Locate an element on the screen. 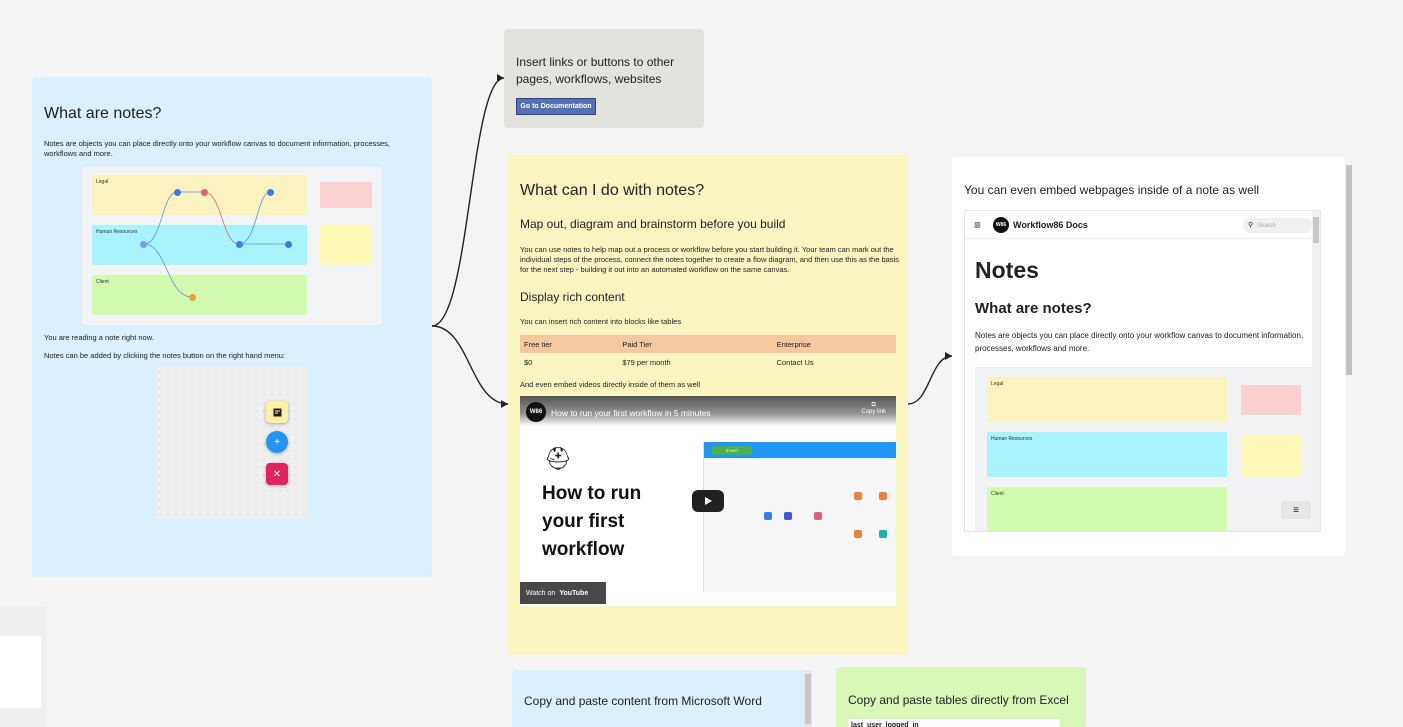 This screenshot has height=727, width=1403. video-thumbnail-title: How to run your first workflow is located at coordinates (592, 521).